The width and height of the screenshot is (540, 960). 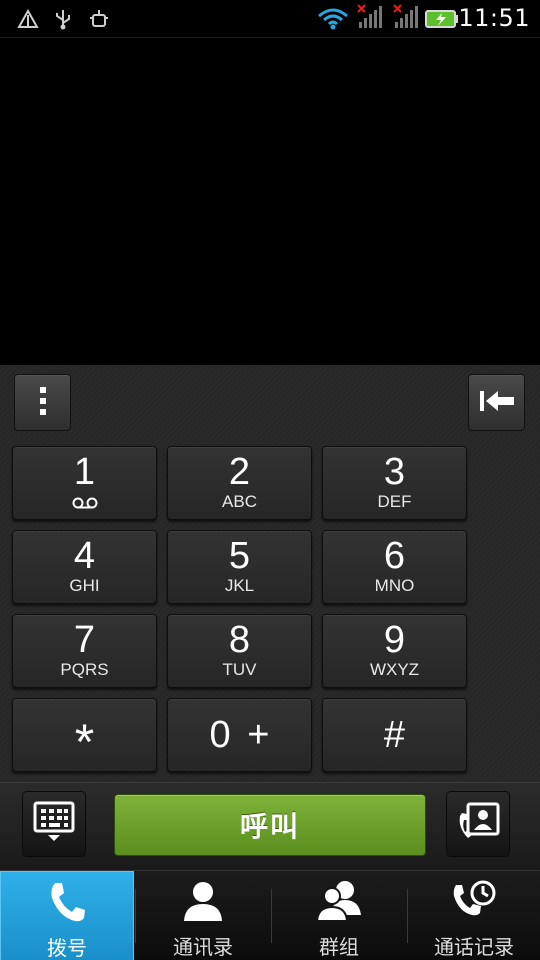 I want to click on hide-keypad-button, so click(x=54, y=824).